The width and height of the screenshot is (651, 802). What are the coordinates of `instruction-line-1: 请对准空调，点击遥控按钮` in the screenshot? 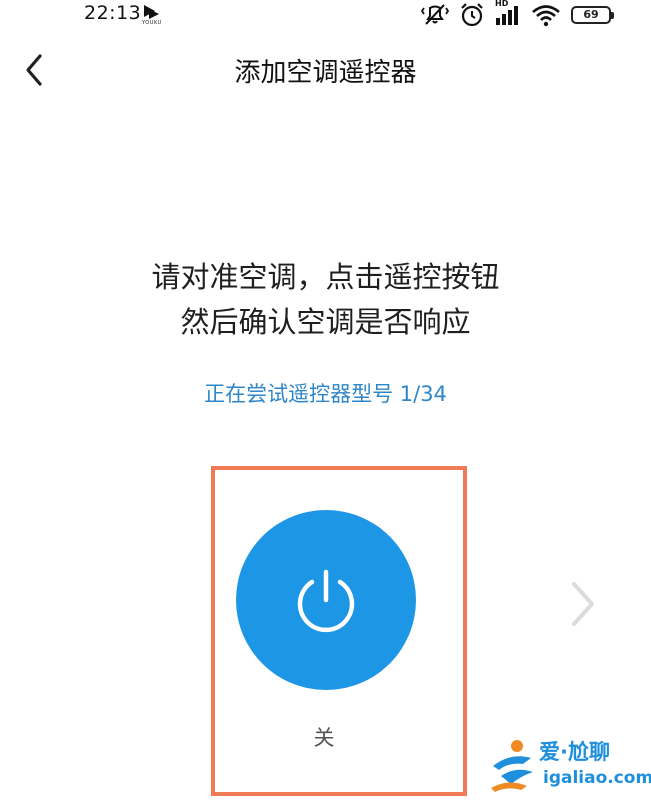 It's located at (325, 277).